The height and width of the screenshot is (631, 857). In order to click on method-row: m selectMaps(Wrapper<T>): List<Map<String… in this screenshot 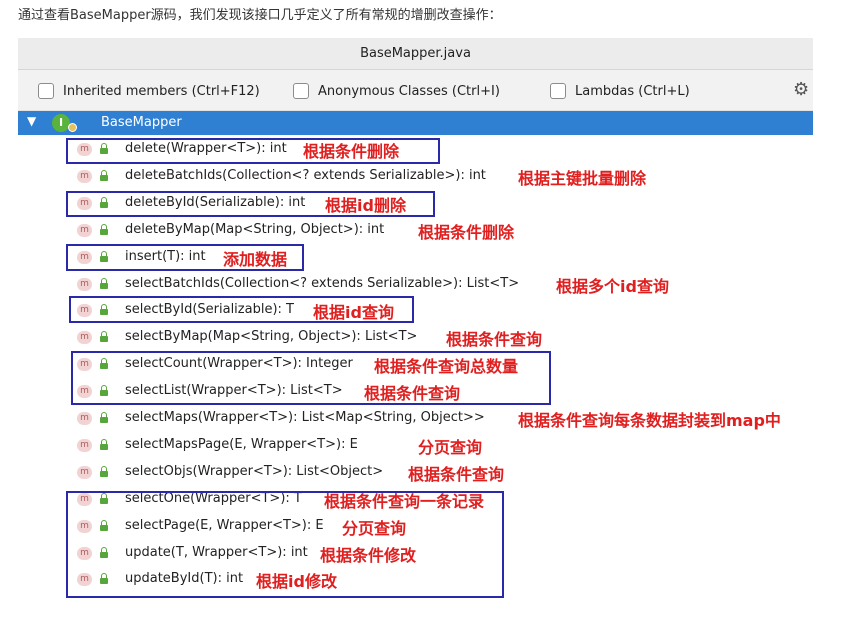, I will do `click(415, 418)`.